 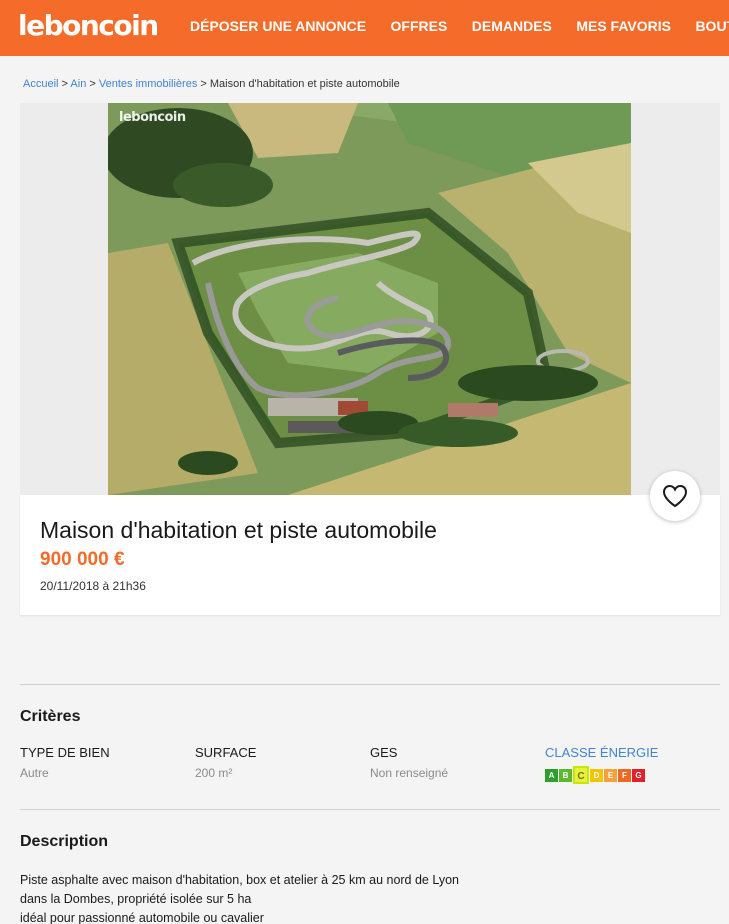 I want to click on energy-class-scale: A B C D E F G, so click(x=630, y=775).